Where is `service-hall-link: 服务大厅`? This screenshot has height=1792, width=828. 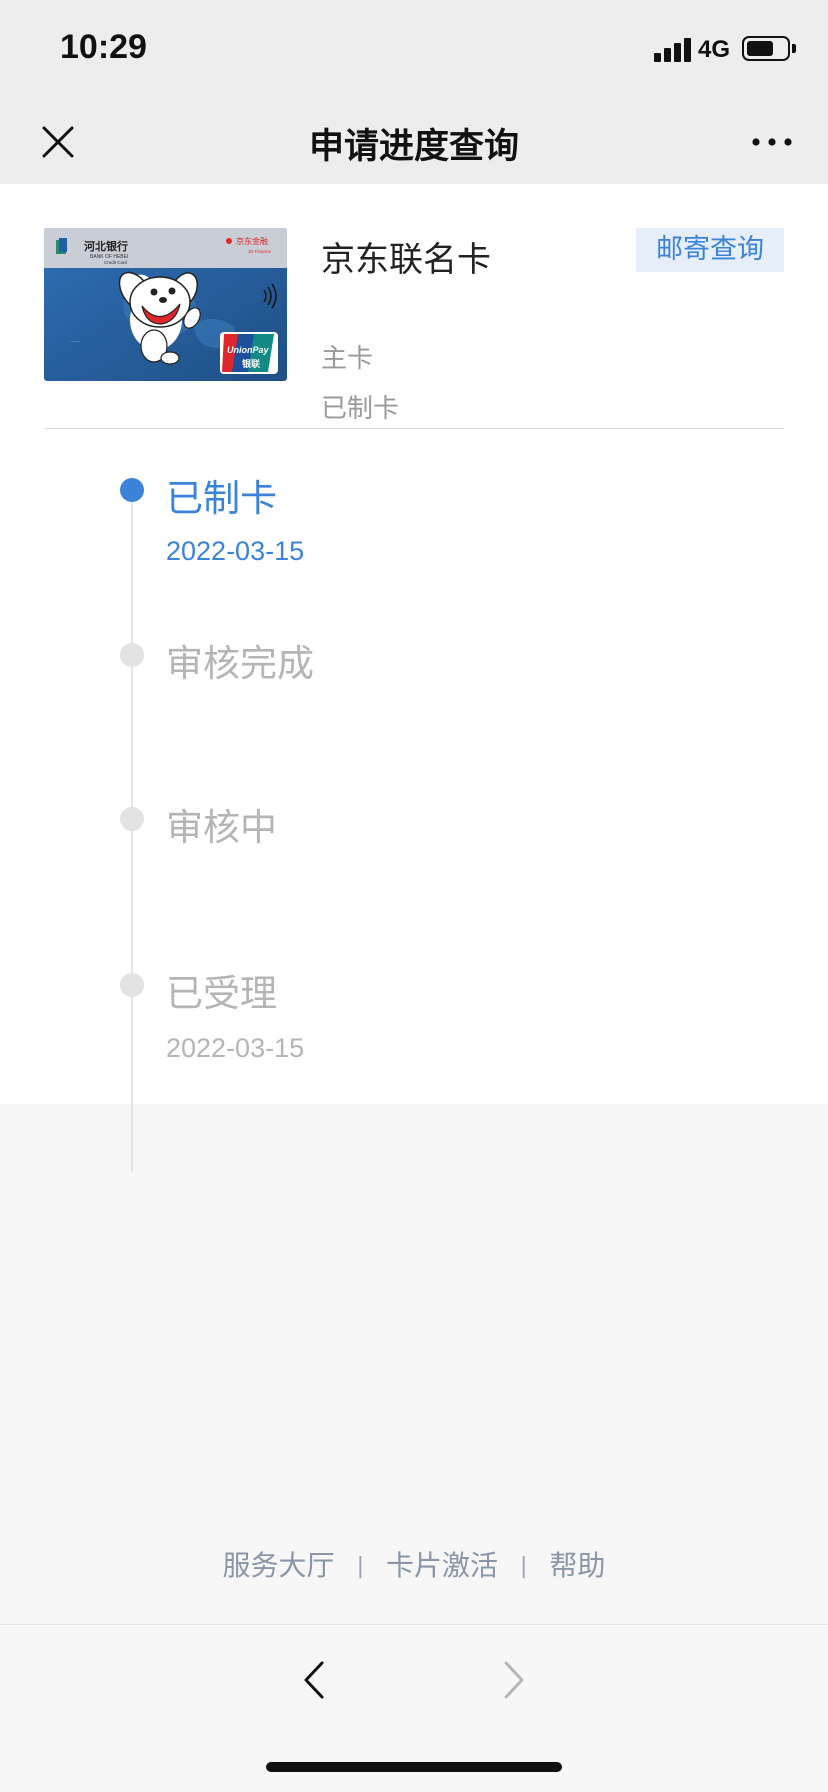 service-hall-link: 服务大厅 is located at coordinates (279, 1565).